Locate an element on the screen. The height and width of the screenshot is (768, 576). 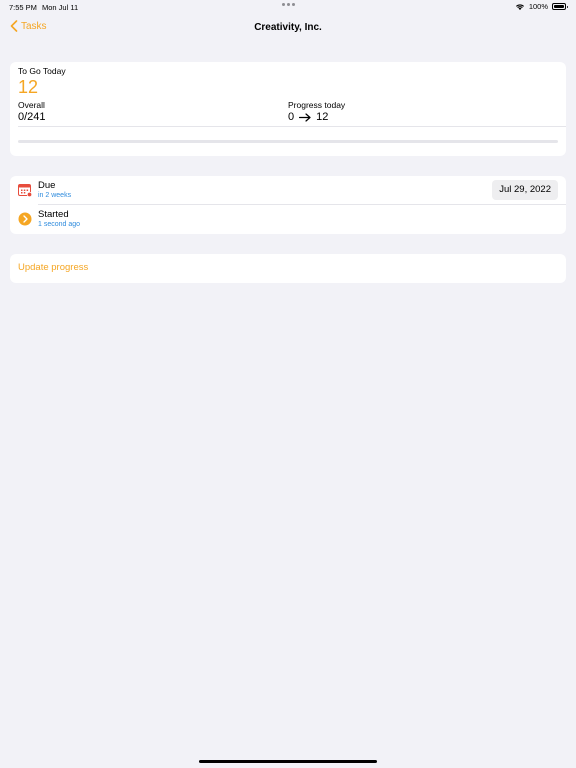
to-go-today-label: To Go Today is located at coordinates (42, 71).